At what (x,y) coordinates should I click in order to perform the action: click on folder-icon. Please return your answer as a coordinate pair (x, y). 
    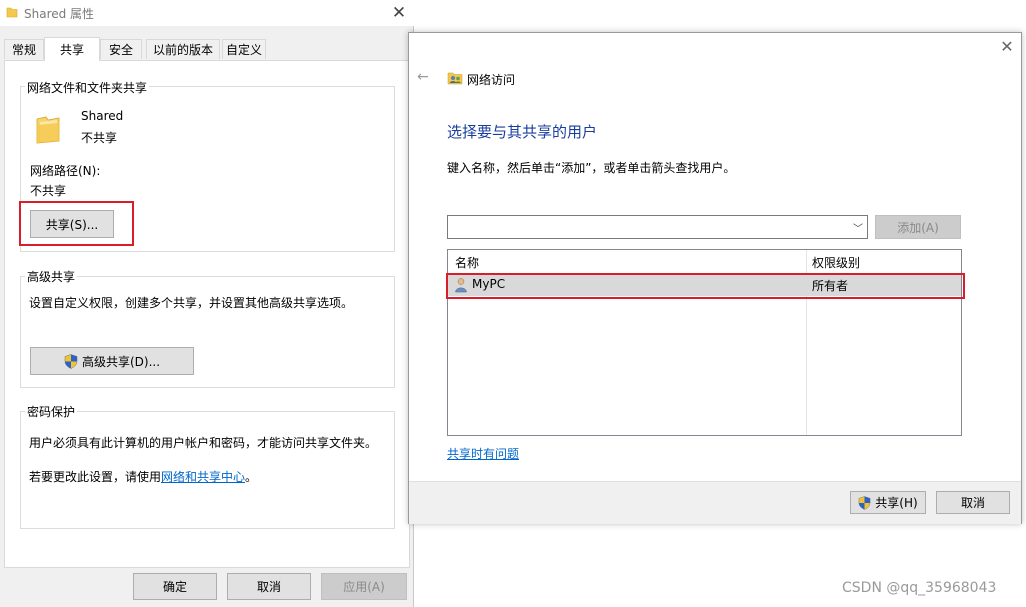
    Looking at the image, I should click on (12, 12).